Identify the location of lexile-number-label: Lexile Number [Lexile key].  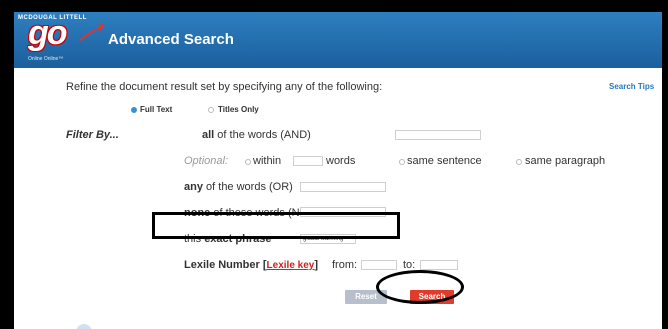
(251, 265).